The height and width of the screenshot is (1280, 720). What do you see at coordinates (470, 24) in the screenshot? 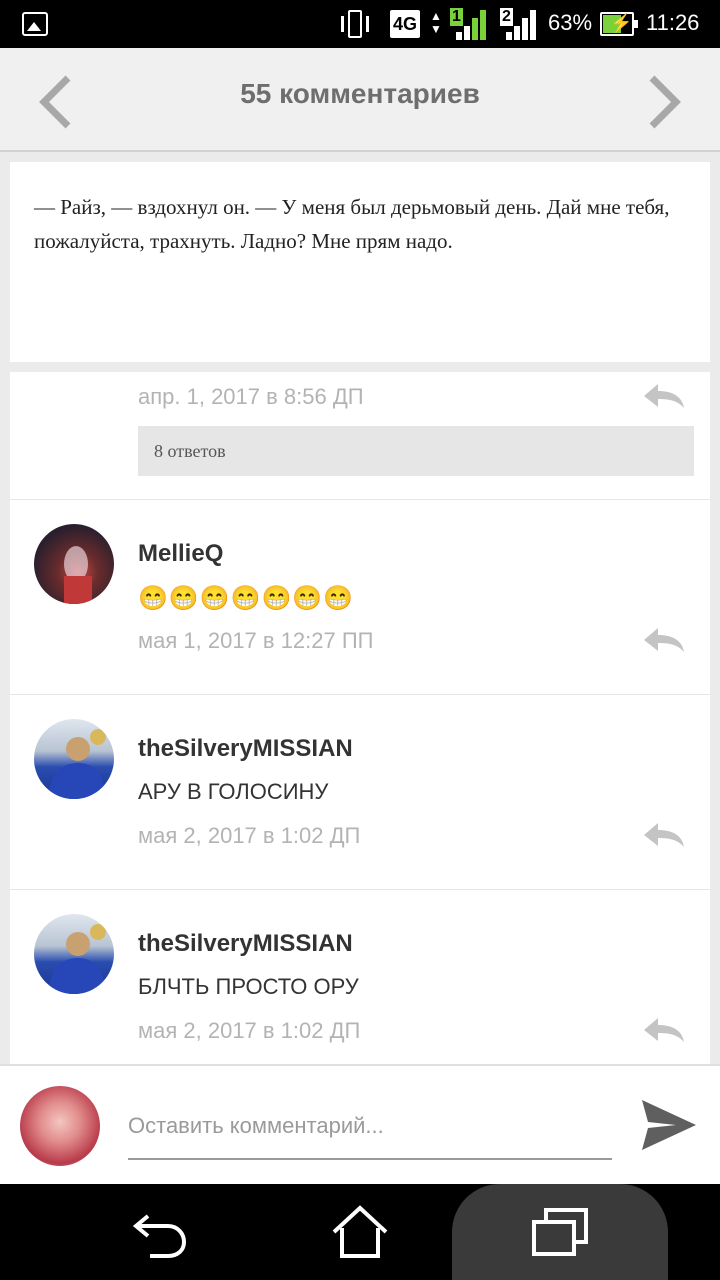
I see `signal-icon: 1` at bounding box center [470, 24].